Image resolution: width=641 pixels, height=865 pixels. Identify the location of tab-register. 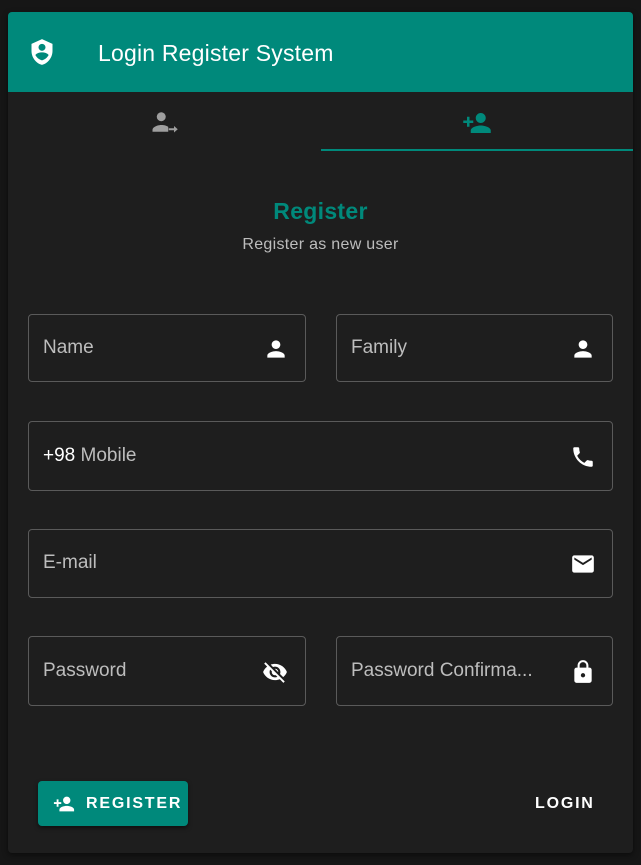
(477, 122).